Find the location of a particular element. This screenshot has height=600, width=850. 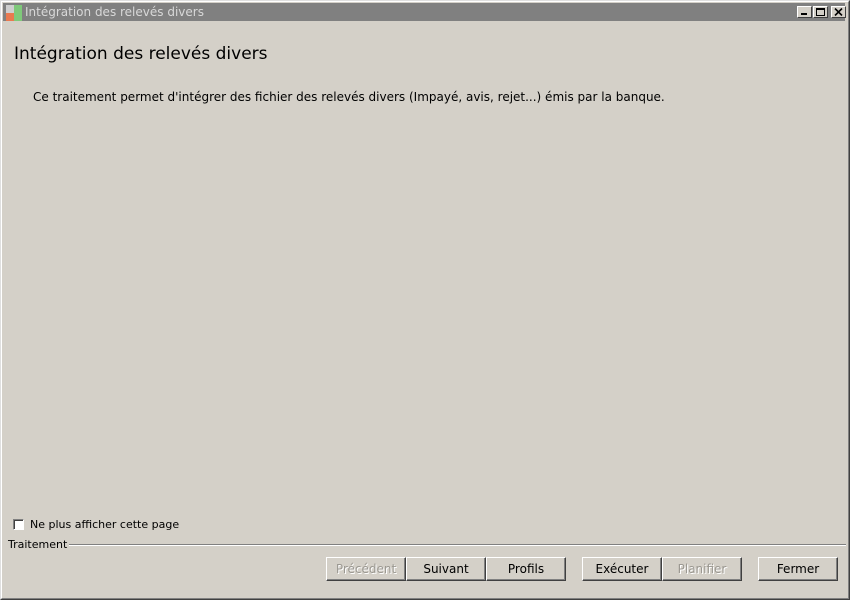

maximize-icon is located at coordinates (820, 12).